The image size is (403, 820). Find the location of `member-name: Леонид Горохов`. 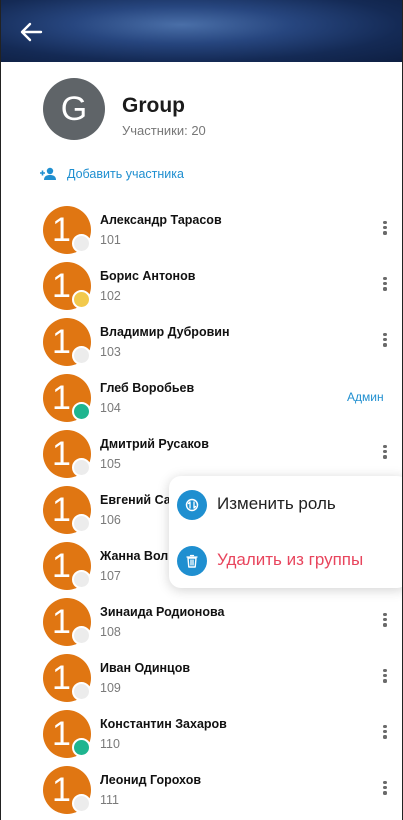

member-name: Леонид Горохов is located at coordinates (151, 780).